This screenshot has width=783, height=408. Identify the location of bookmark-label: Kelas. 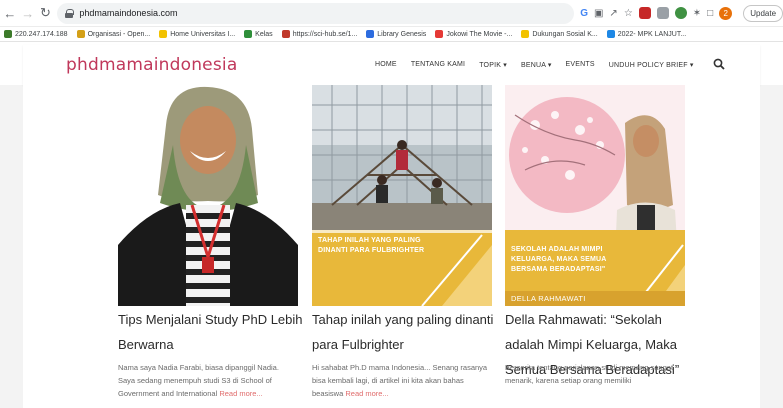
(264, 34).